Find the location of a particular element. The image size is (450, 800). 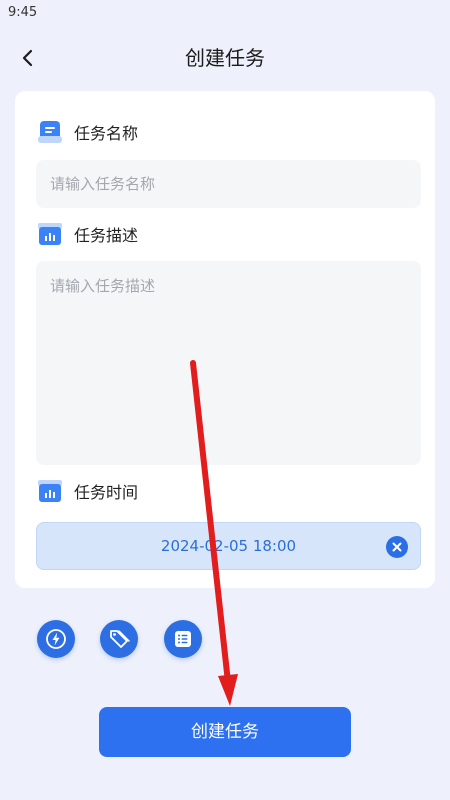

task-name-label: 任务名称 is located at coordinates (106, 133).